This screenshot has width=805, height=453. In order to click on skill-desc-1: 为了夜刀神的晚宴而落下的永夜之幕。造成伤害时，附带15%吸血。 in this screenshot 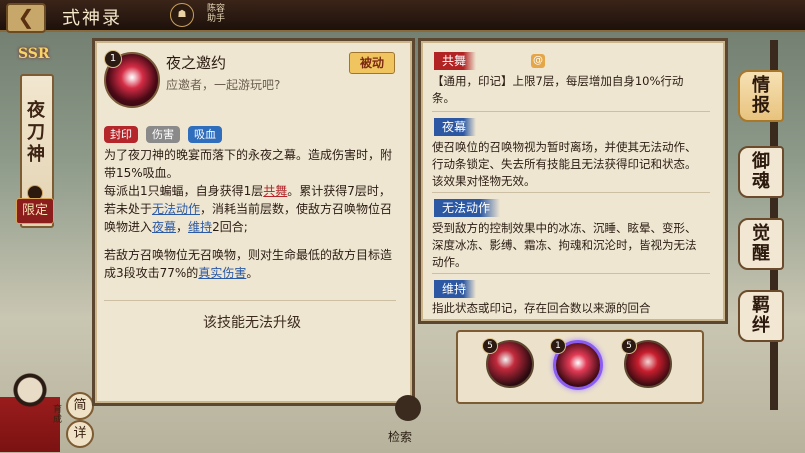, I will do `click(248, 164)`.